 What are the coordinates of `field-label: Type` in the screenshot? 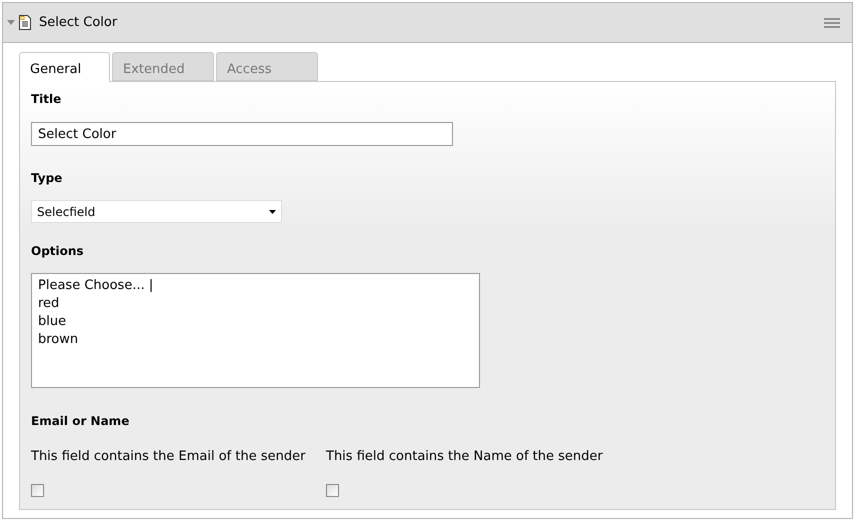 It's located at (47, 178).